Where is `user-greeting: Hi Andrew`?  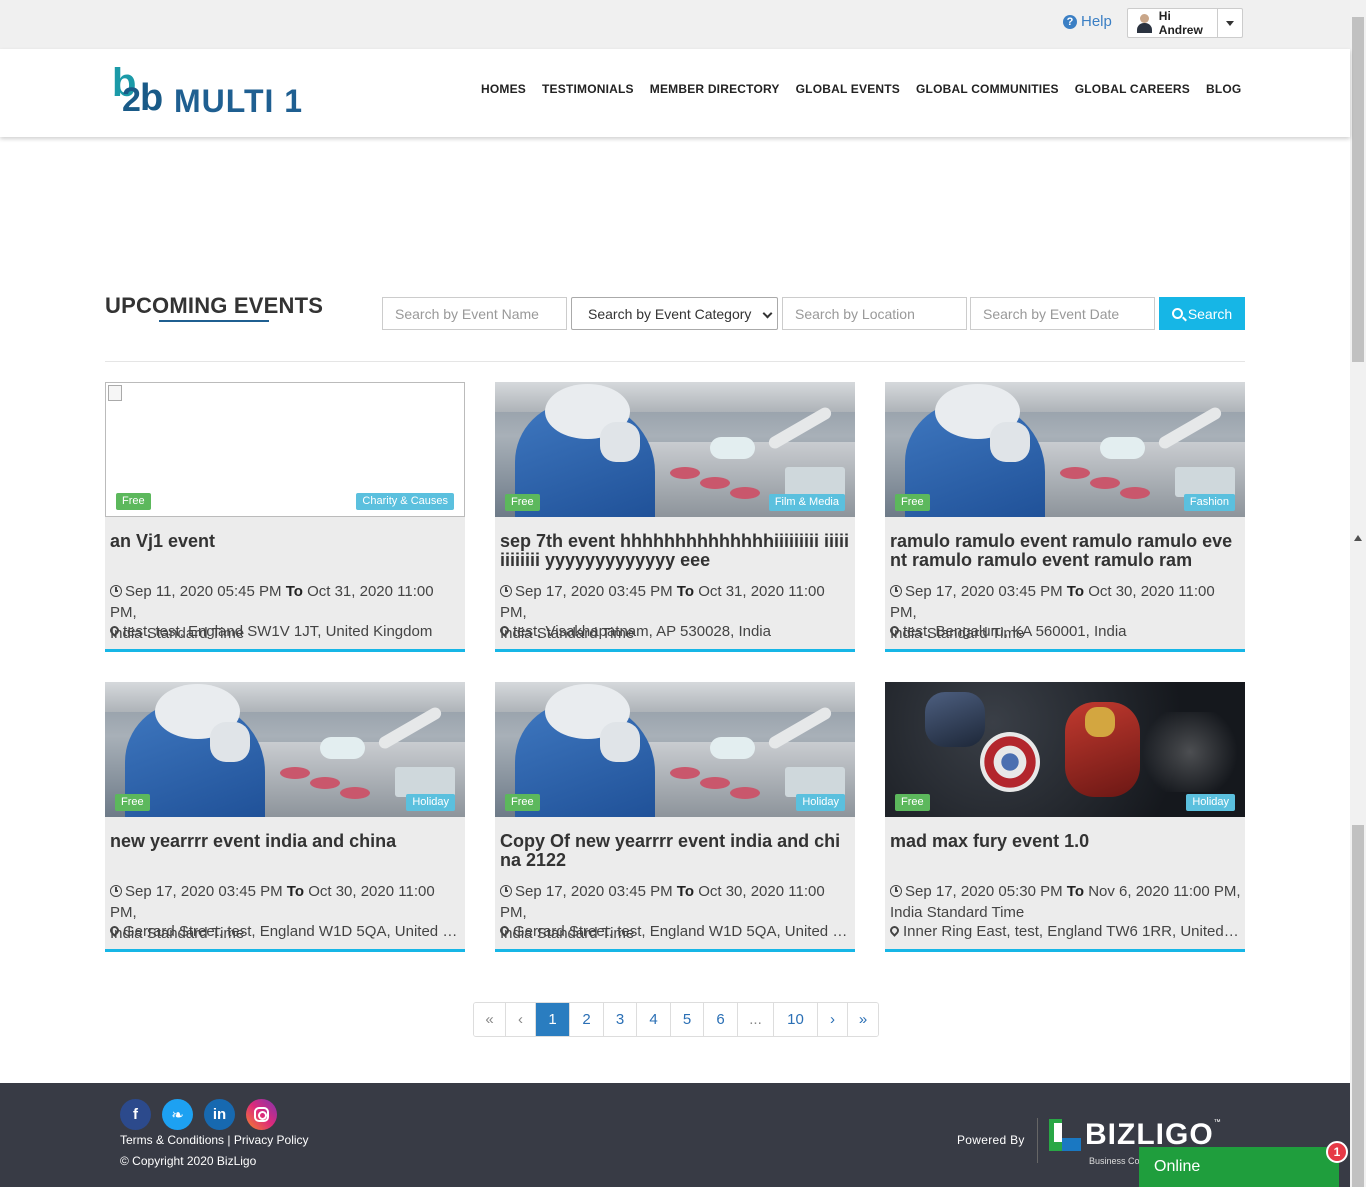 user-greeting: Hi Andrew is located at coordinates (1180, 23).